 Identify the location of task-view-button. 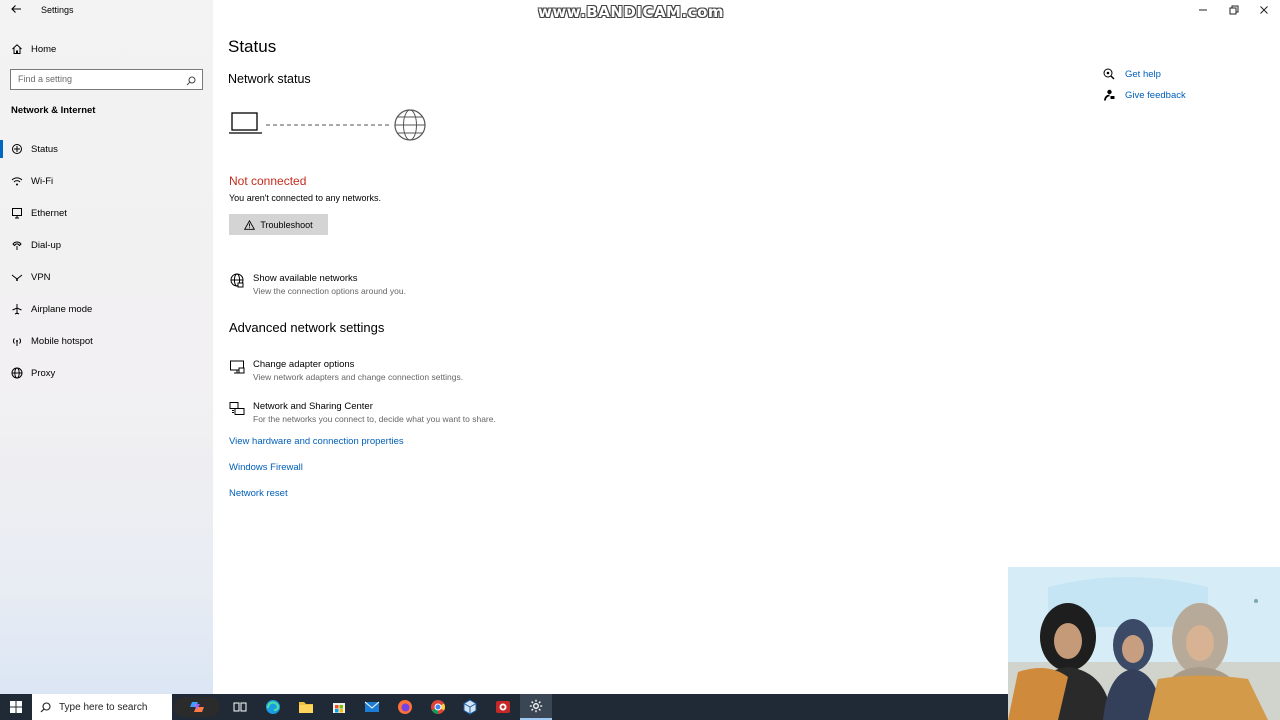
(240, 707).